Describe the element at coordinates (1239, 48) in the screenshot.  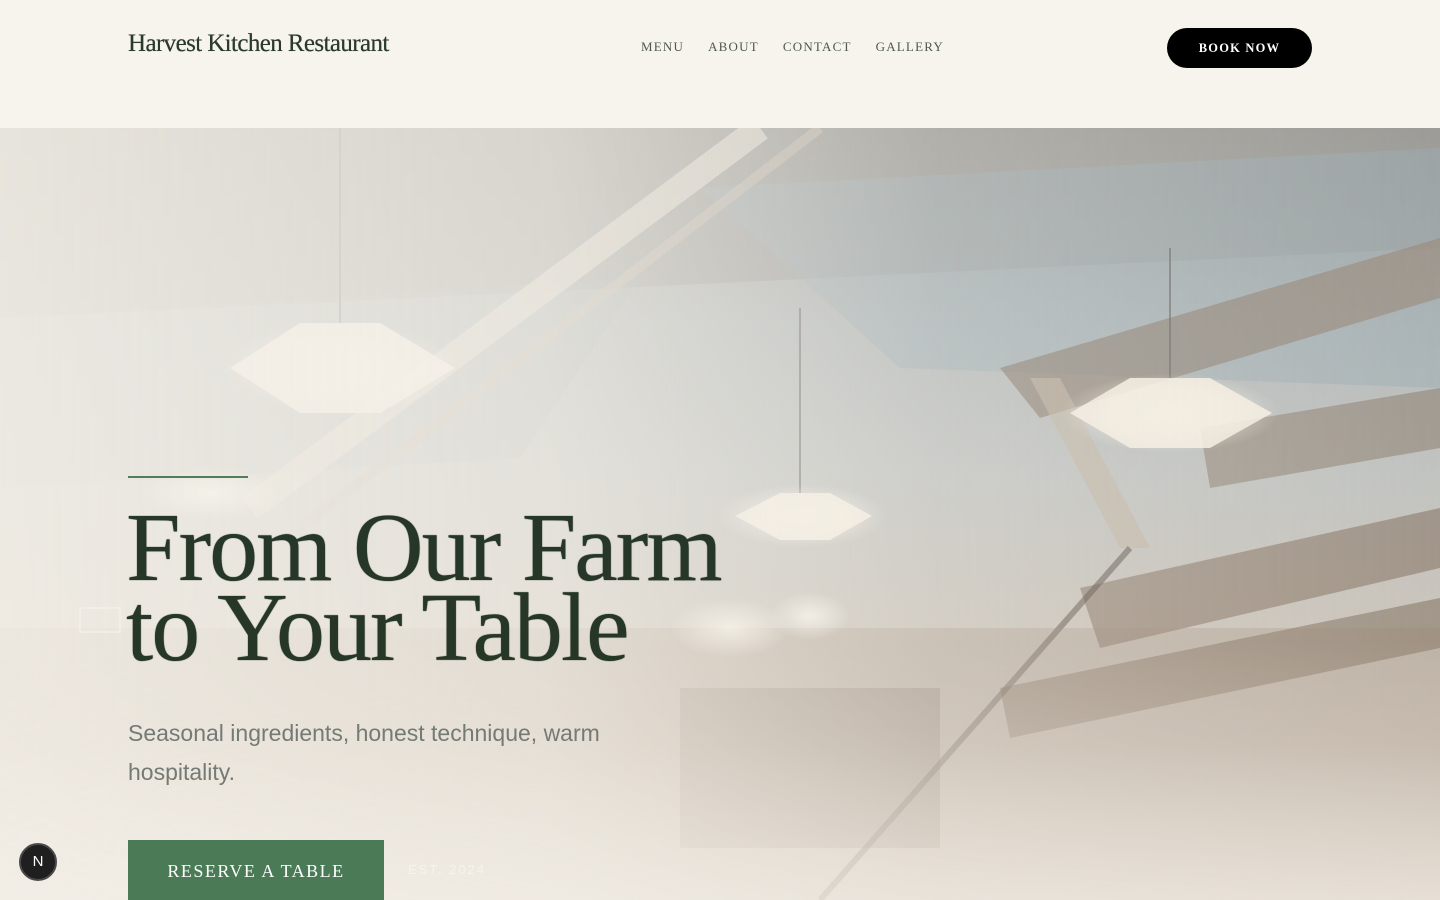
I see `book-now-button: BOOK NOW` at that location.